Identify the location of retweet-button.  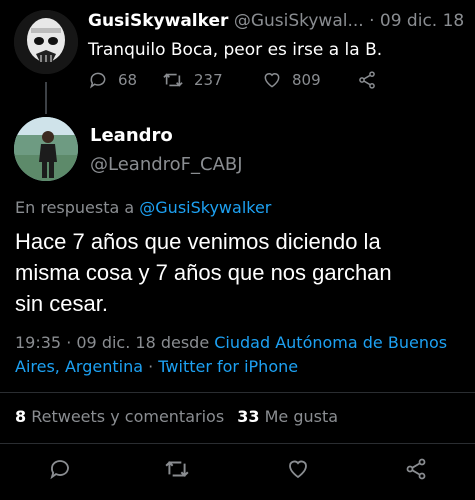
(177, 469).